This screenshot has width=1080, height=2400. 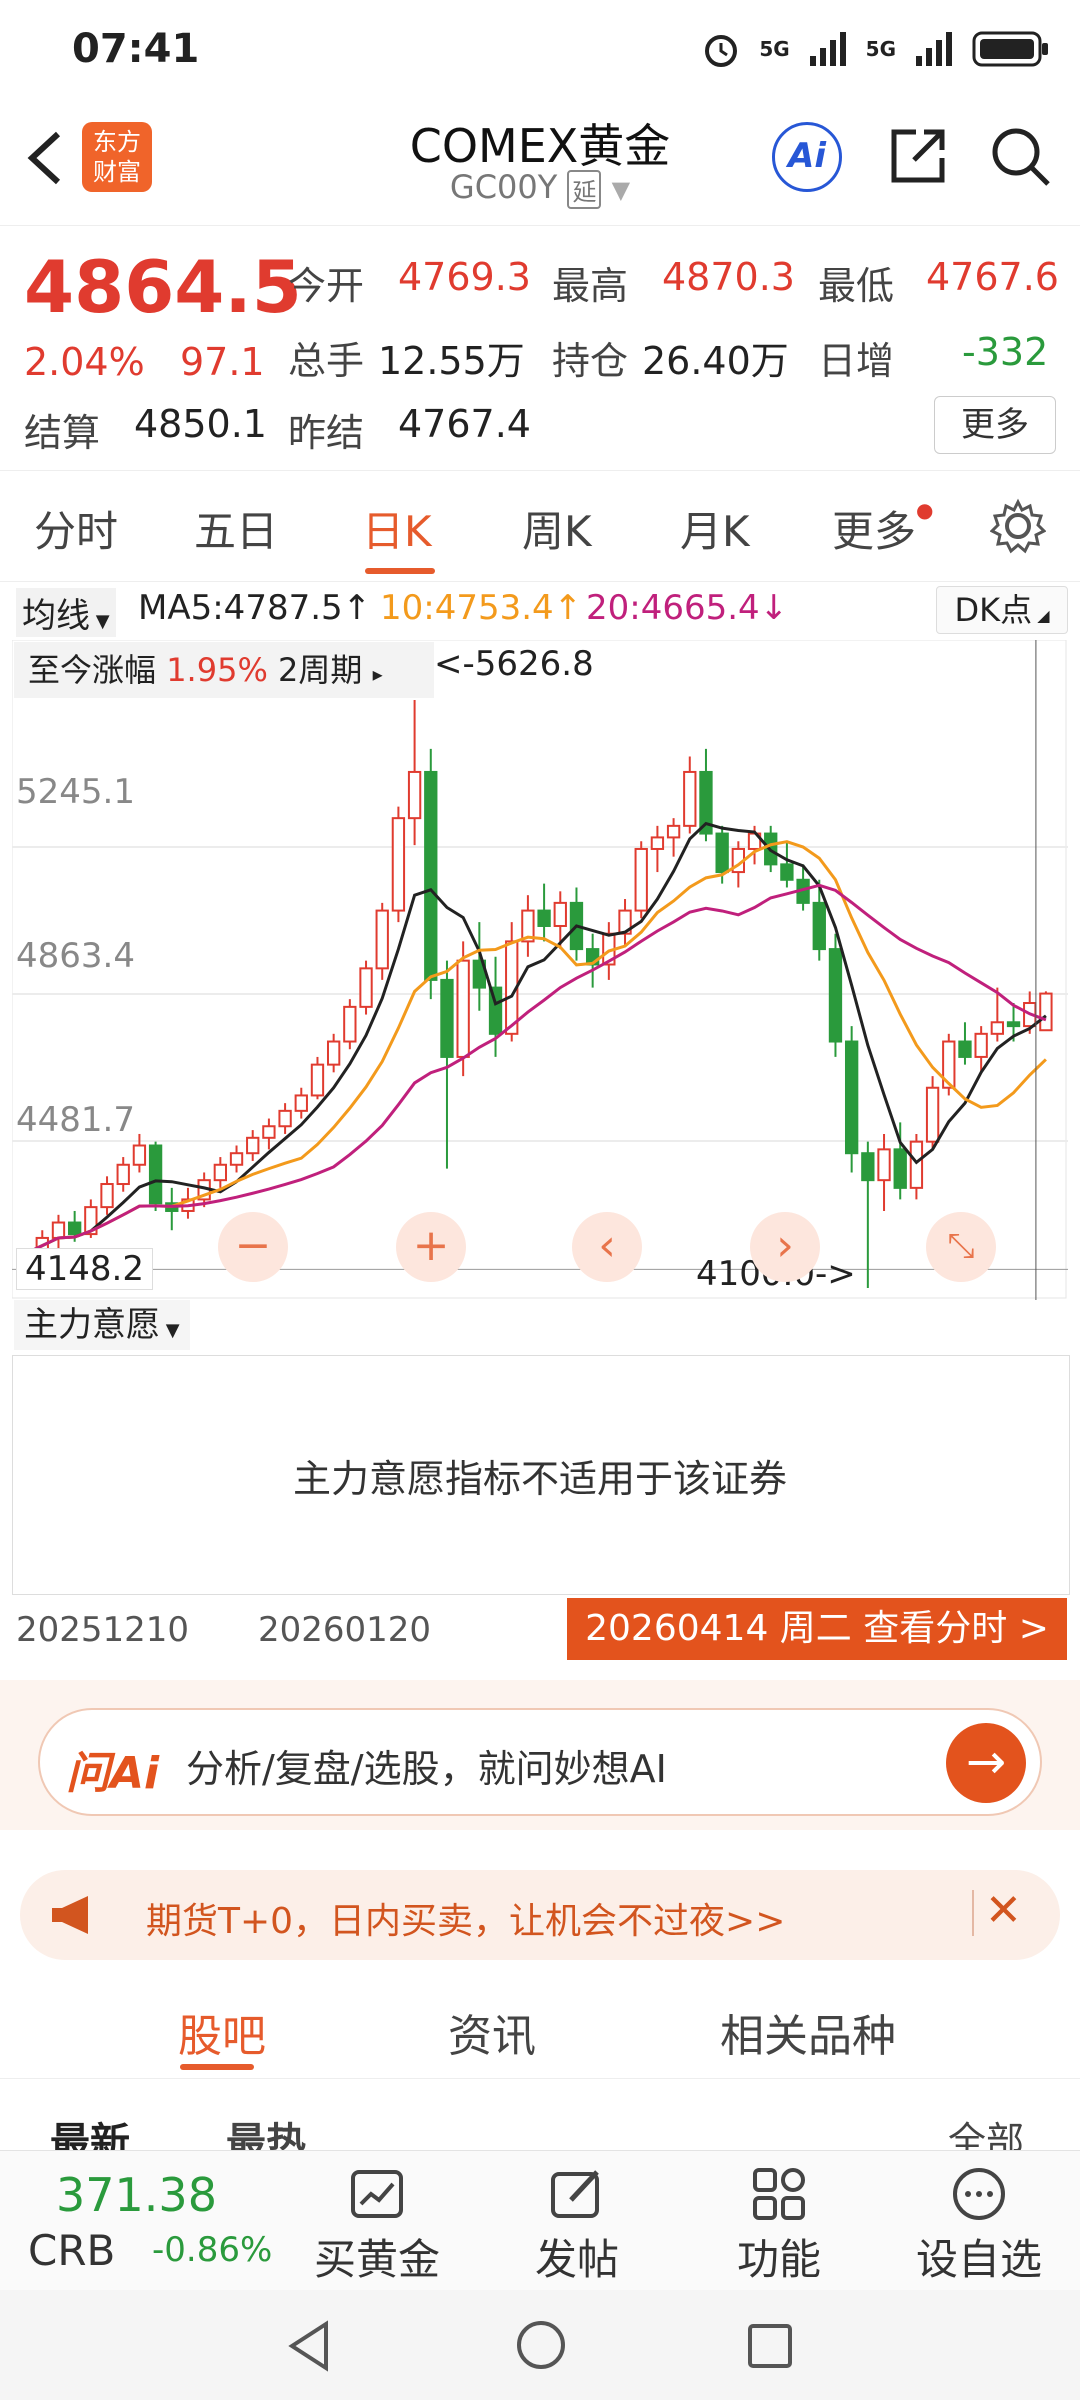 I want to click on ai-button: Ai, so click(x=807, y=157).